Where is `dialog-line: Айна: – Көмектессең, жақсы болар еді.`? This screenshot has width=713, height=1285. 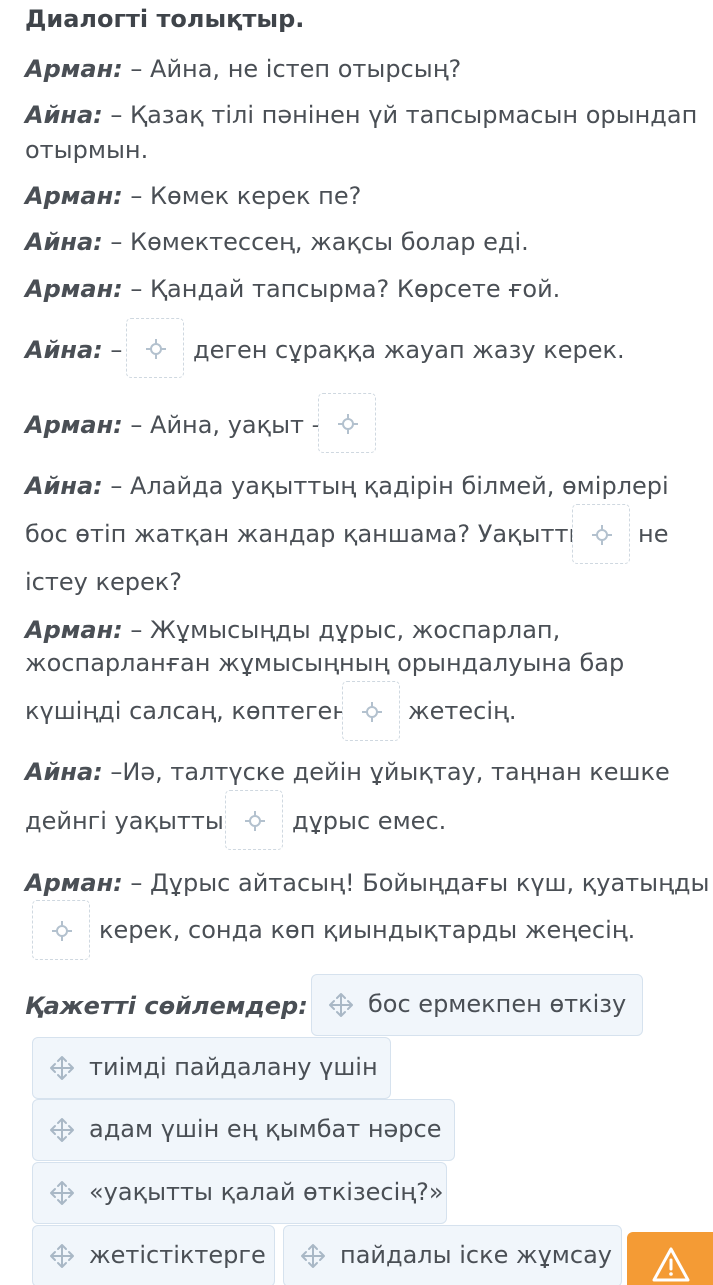 dialog-line: Айна: – Көмектессең, жақсы болар еді. is located at coordinates (277, 242).